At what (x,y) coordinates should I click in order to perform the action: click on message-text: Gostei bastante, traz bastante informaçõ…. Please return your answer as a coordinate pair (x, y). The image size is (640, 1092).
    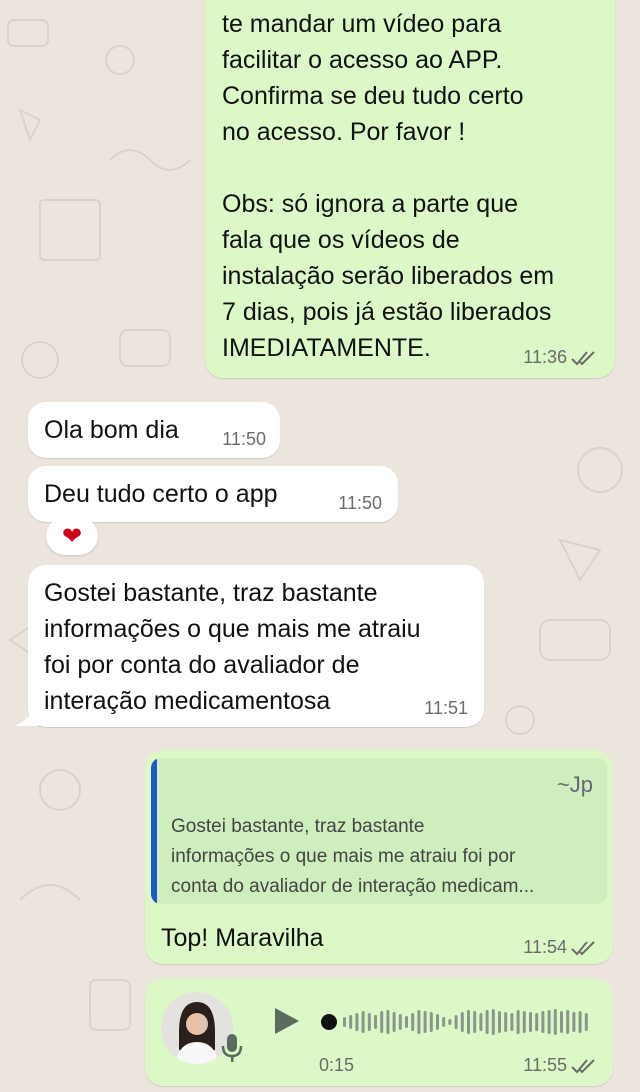
    Looking at the image, I should click on (232, 647).